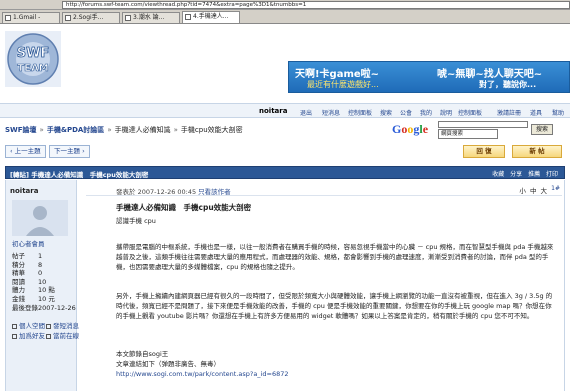  What do you see at coordinates (285, 172) in the screenshot?
I see `thread-header: [轉貼] 手機達人必備知識 手機cpu效能大剖密 收藏 分享 推薦 打印` at bounding box center [285, 172].